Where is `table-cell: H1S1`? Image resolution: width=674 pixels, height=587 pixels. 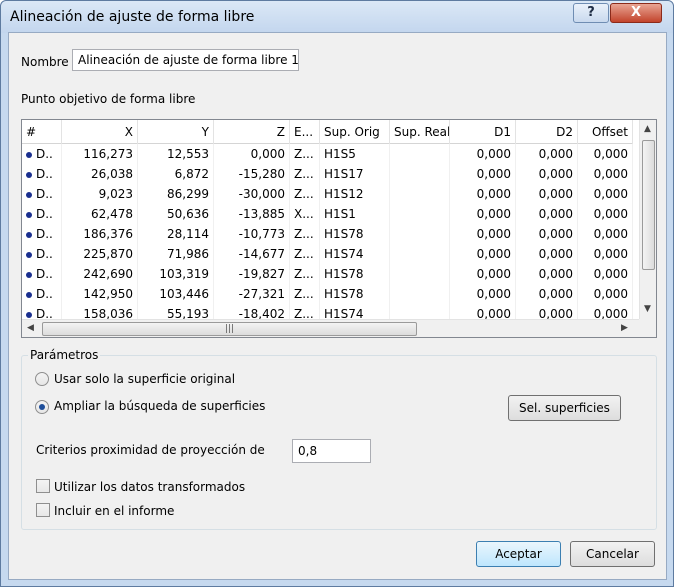 table-cell: H1S1 is located at coordinates (355, 214).